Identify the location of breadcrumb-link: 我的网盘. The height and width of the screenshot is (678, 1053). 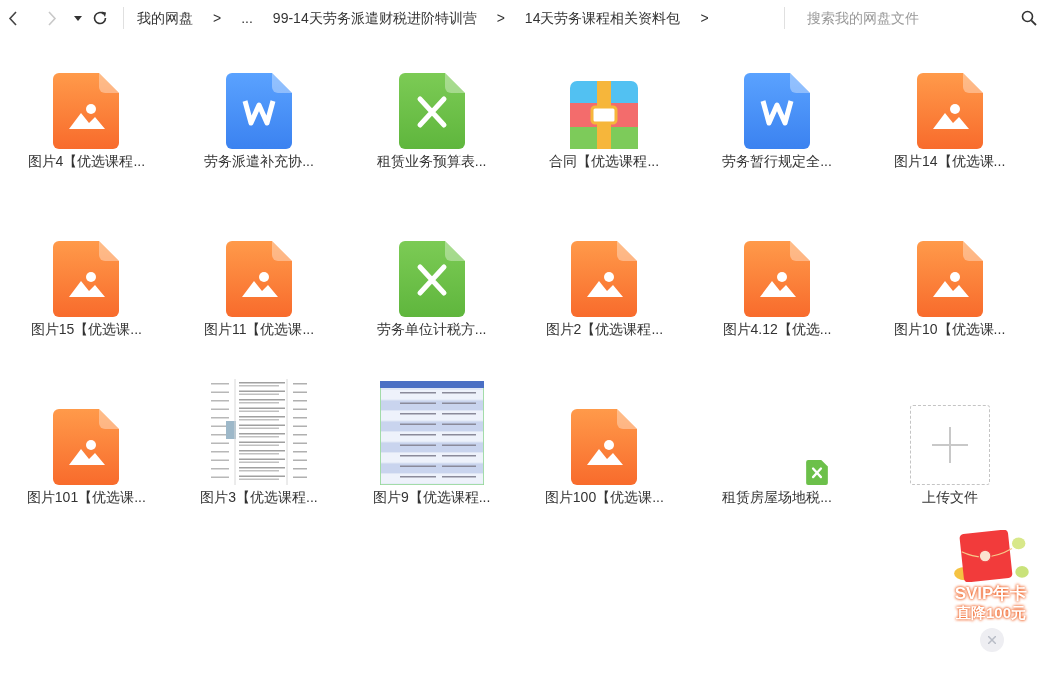
(165, 18).